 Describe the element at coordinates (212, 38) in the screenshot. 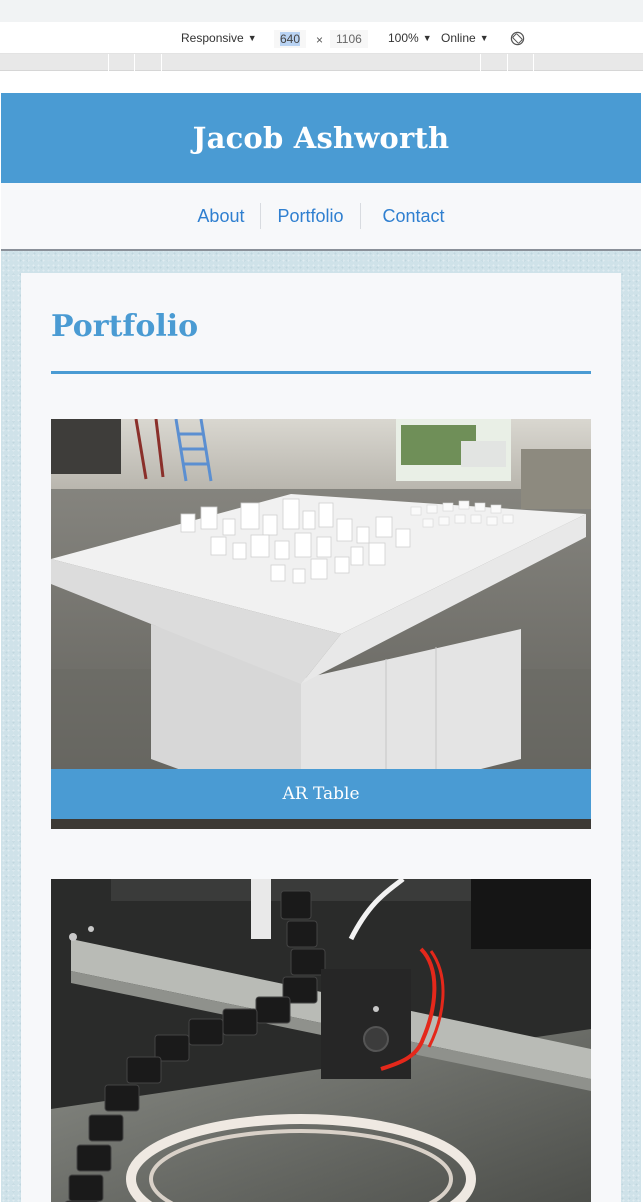

I see `device-mode-label: Responsive` at that location.